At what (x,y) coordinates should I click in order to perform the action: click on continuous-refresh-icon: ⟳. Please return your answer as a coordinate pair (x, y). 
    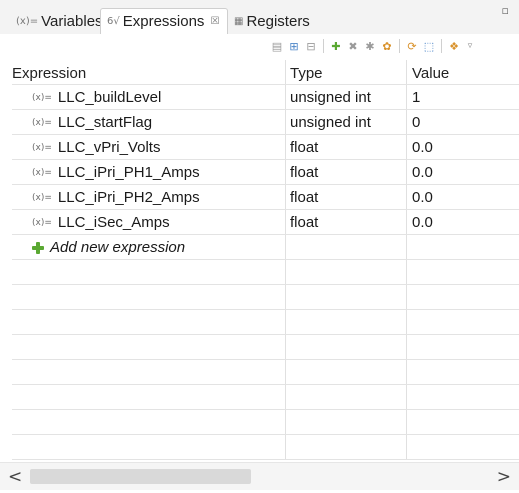
    Looking at the image, I should click on (412, 46).